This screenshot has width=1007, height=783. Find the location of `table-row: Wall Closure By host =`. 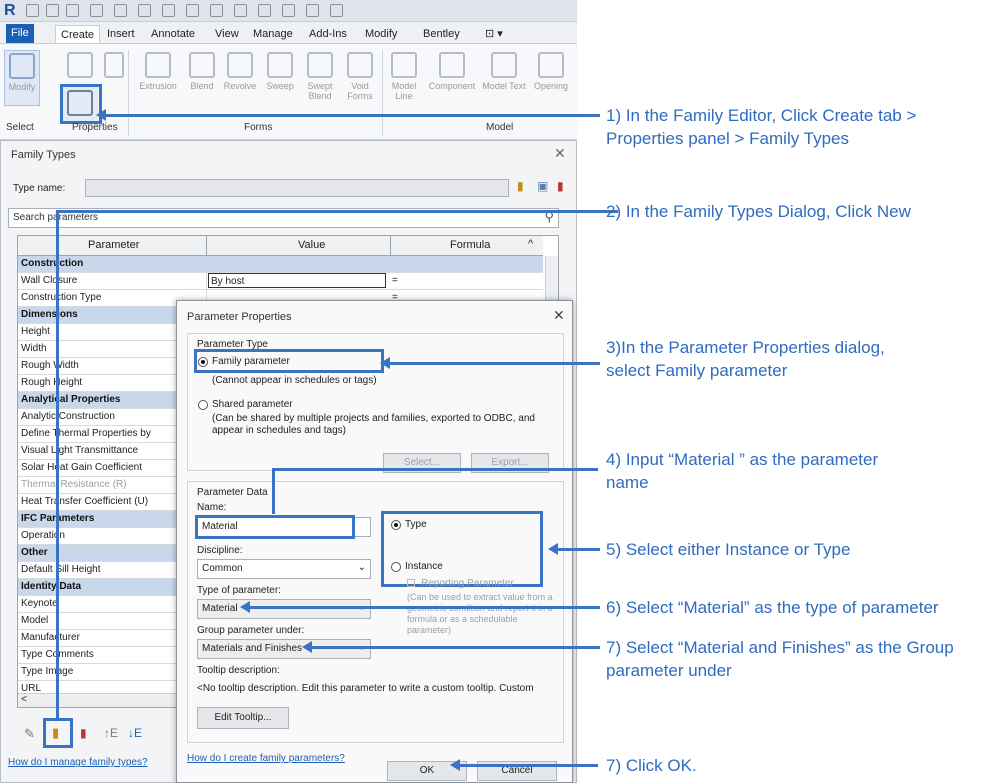

table-row: Wall Closure By host = is located at coordinates (280, 281).